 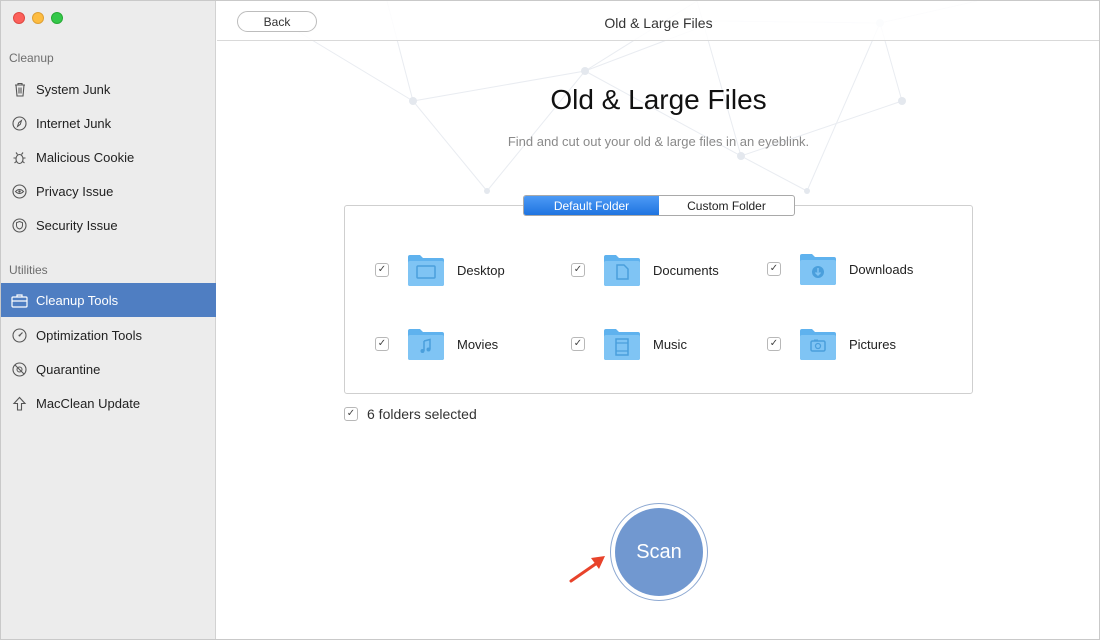 What do you see at coordinates (19, 89) in the screenshot?
I see `trash-icon` at bounding box center [19, 89].